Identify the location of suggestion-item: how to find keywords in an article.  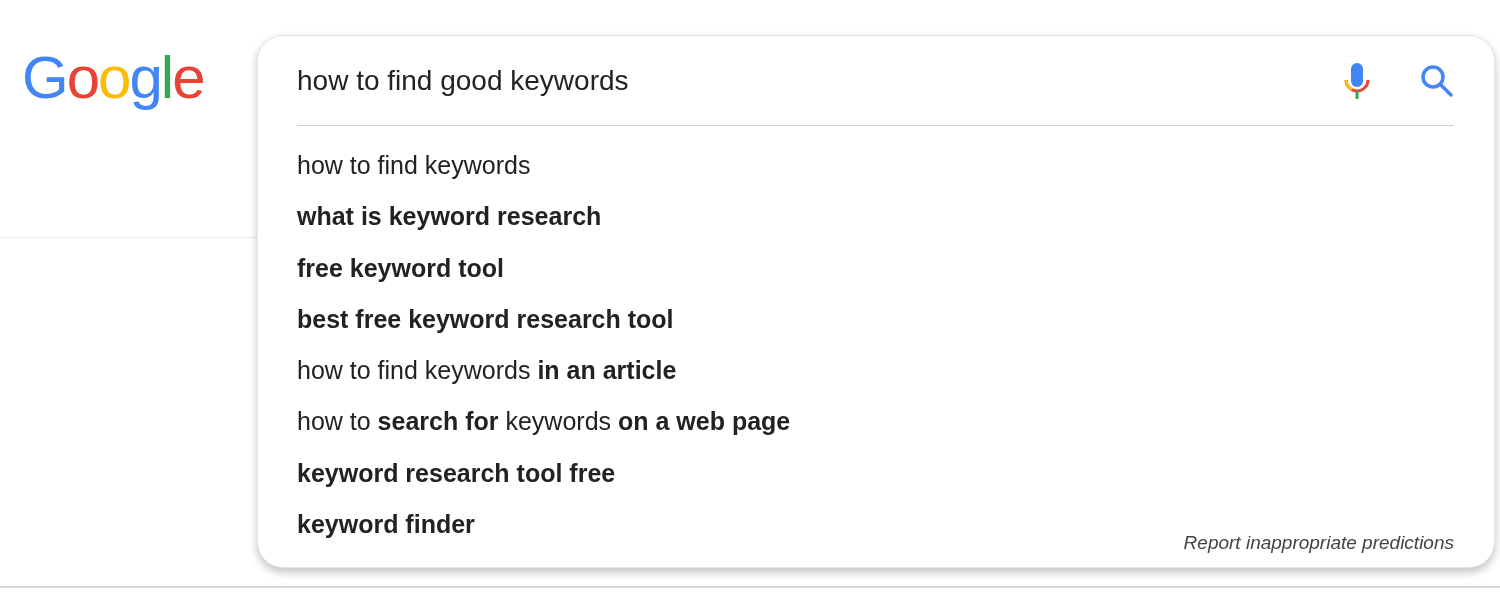
(487, 371).